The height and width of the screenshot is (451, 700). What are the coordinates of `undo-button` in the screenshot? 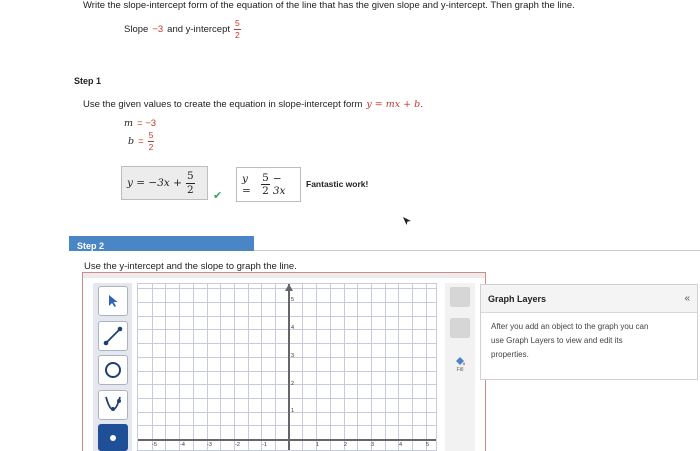 It's located at (460, 297).